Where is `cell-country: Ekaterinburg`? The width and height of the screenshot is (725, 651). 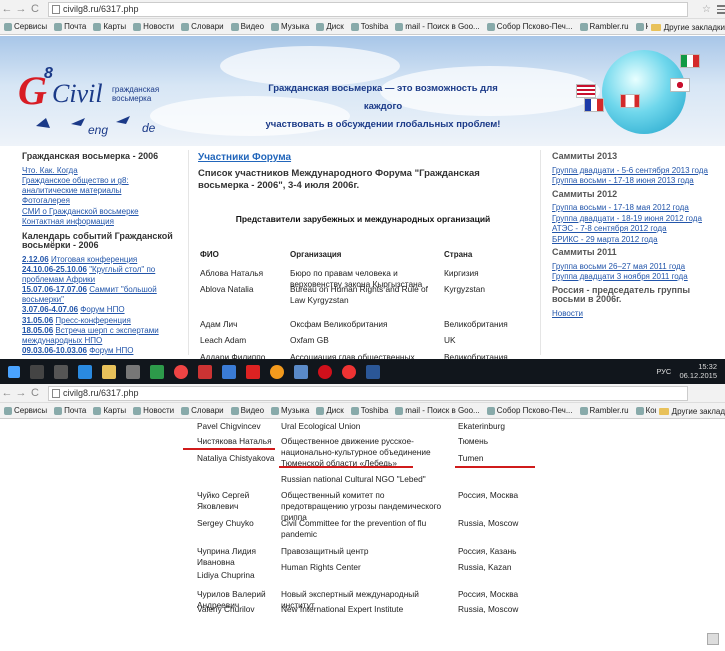 cell-country: Ekaterinburg is located at coordinates (482, 426).